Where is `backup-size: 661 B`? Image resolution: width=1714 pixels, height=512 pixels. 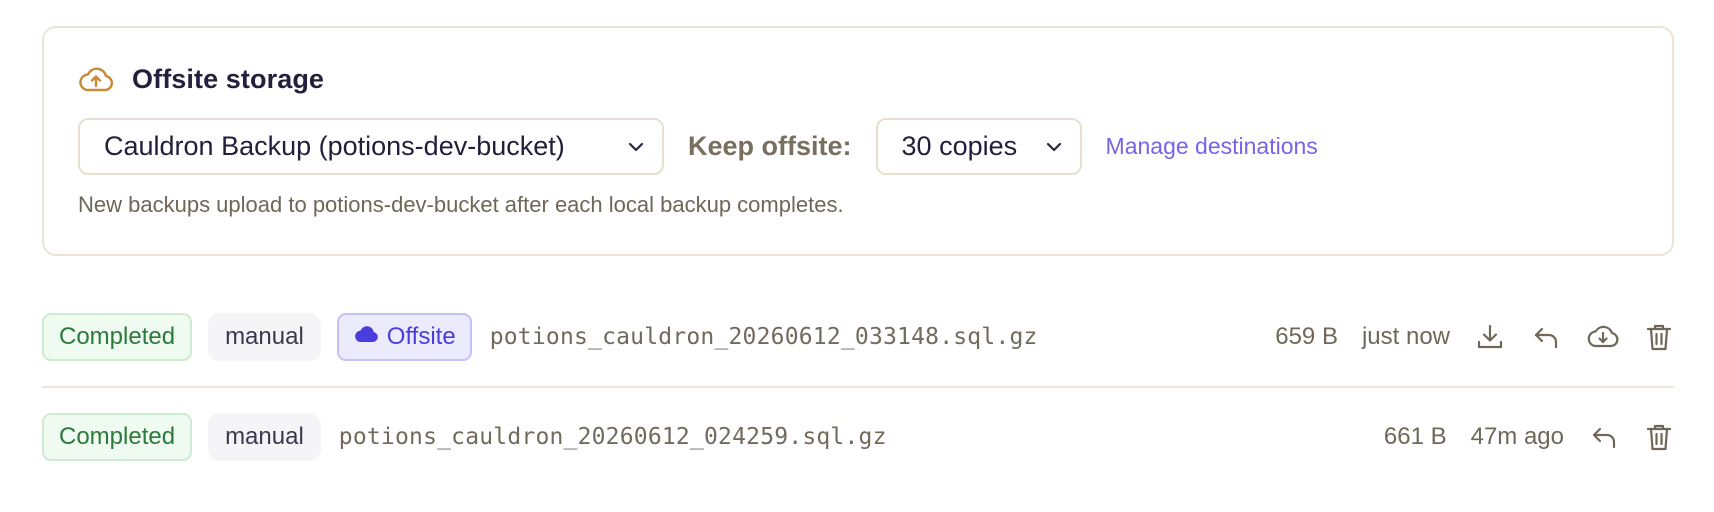 backup-size: 661 B is located at coordinates (1415, 436).